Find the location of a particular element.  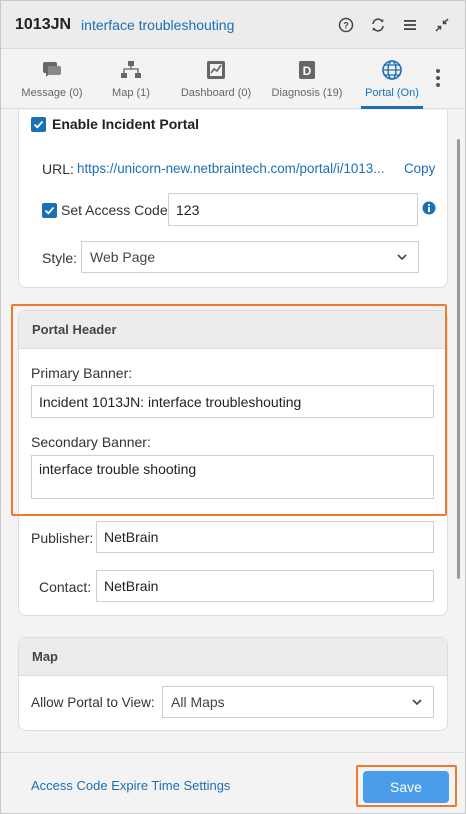

title-bar: 1013JN interface troubleshouting ? is located at coordinates (233, 25).